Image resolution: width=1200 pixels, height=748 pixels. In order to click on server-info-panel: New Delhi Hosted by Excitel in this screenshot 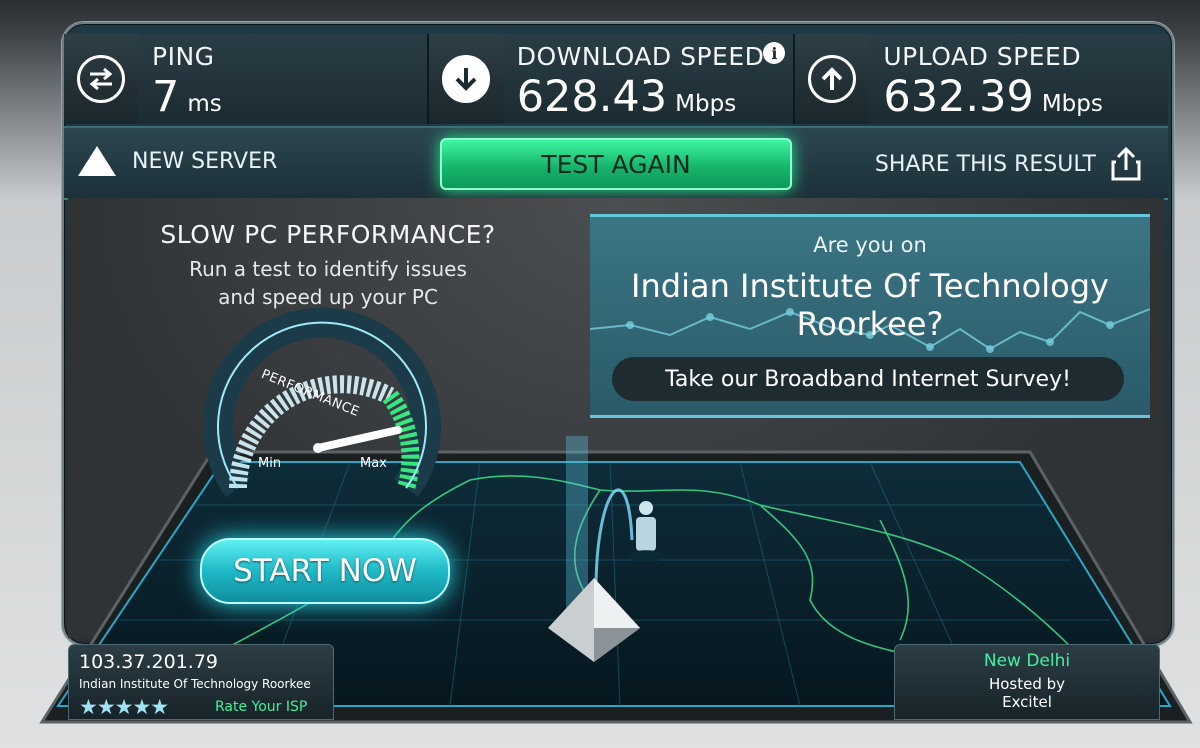, I will do `click(1027, 682)`.